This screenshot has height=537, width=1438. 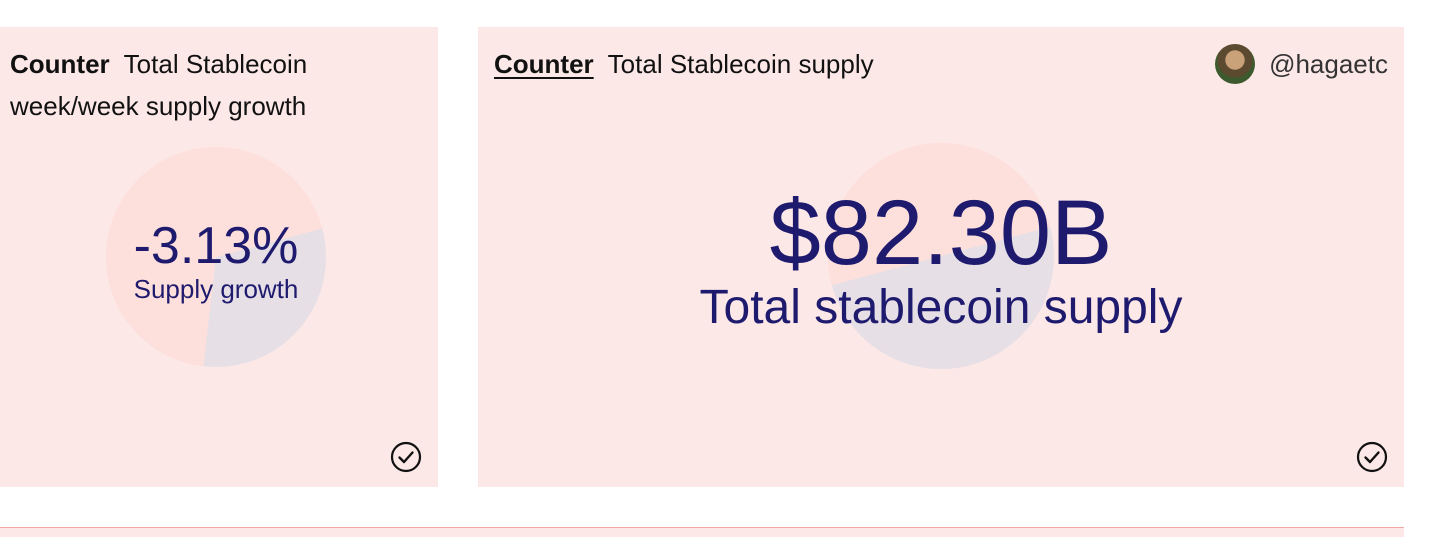 I want to click on metric-value: -3.13%, so click(x=216, y=246).